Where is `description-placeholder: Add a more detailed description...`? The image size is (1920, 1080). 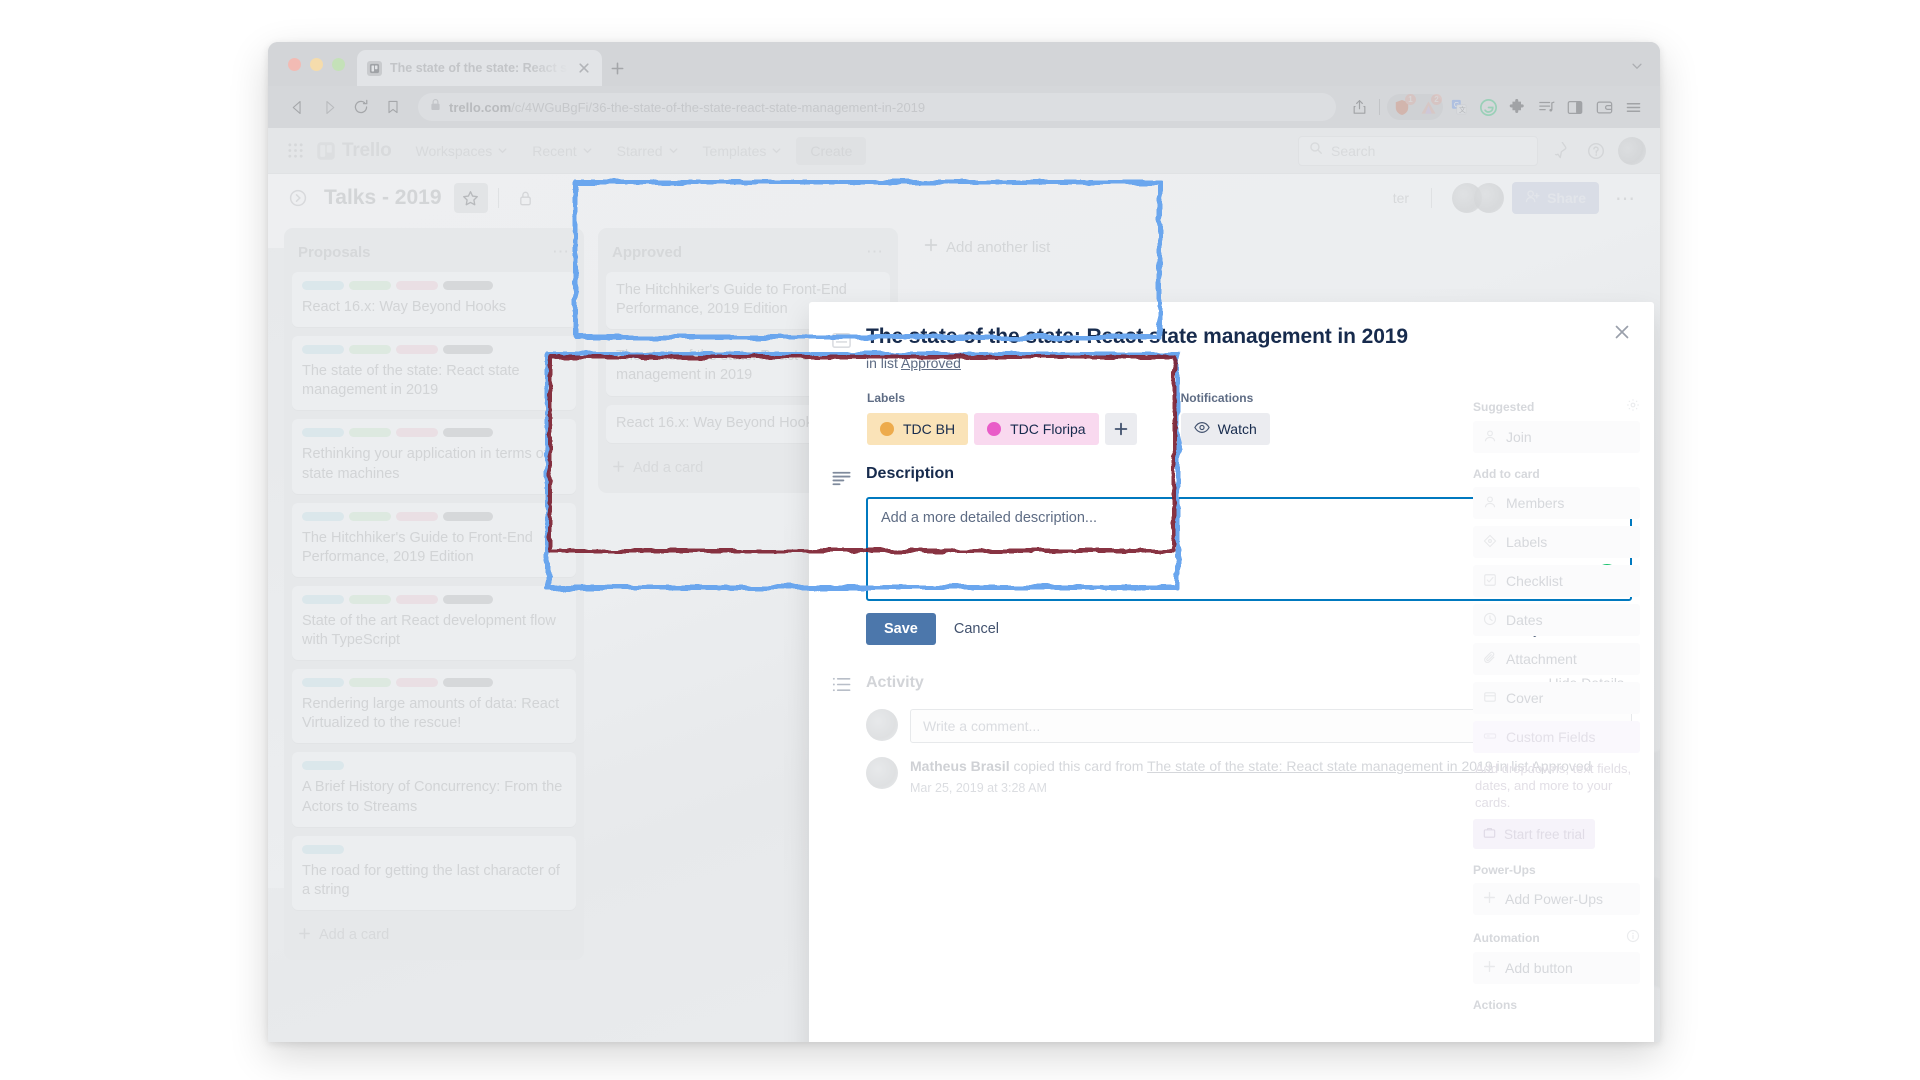
description-placeholder: Add a more detailed description... is located at coordinates (989, 518).